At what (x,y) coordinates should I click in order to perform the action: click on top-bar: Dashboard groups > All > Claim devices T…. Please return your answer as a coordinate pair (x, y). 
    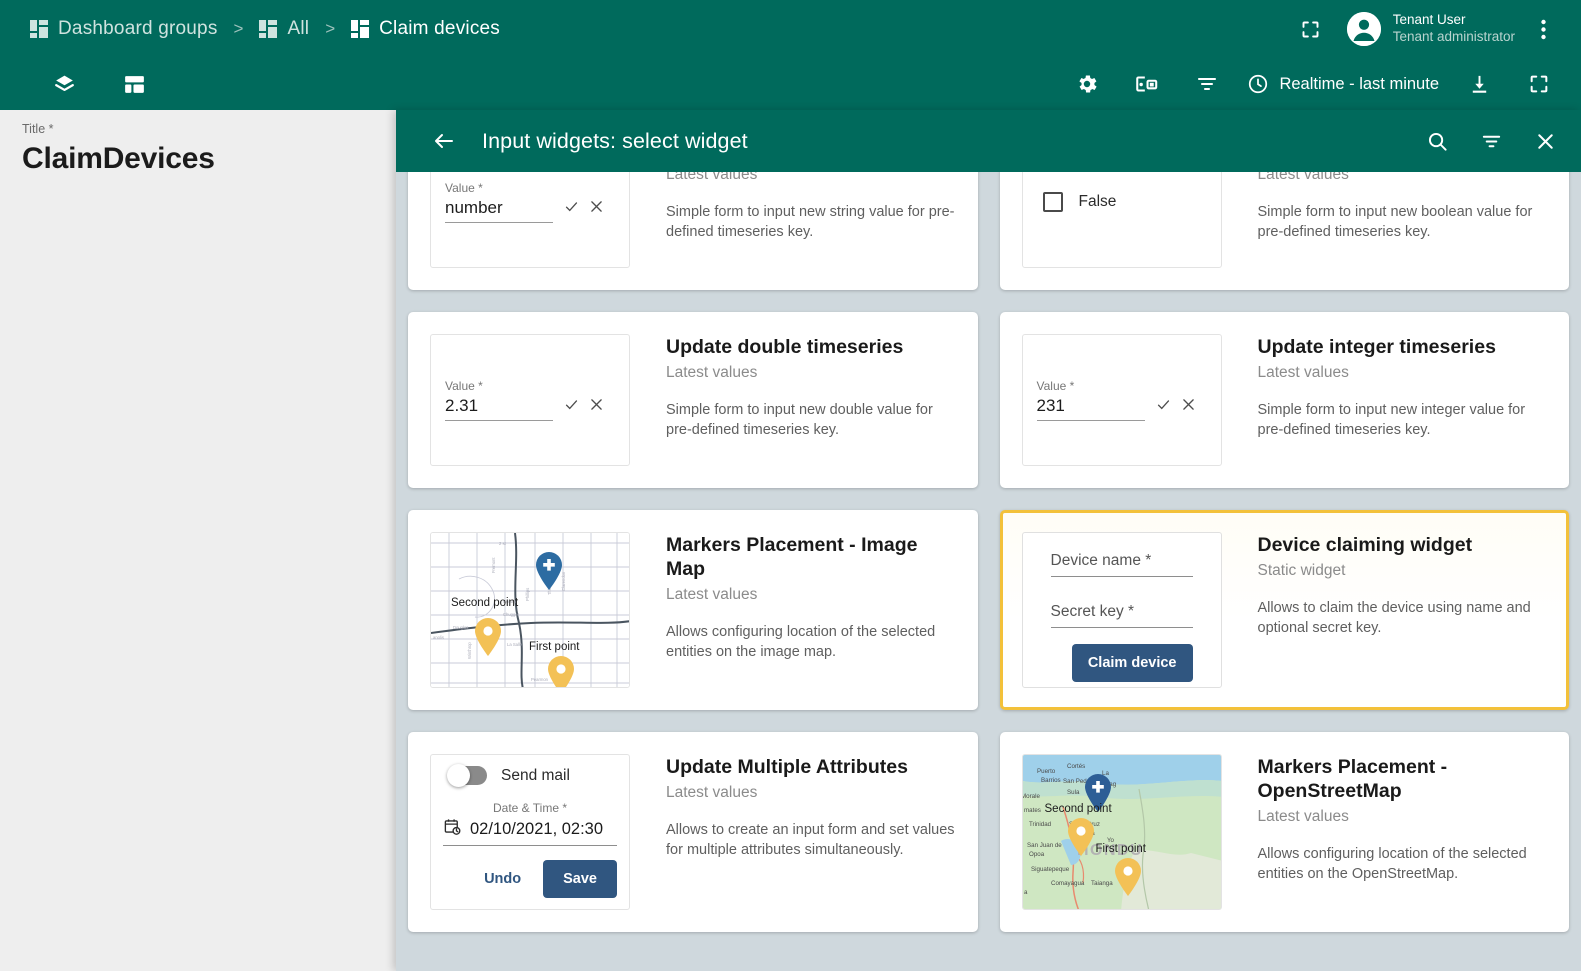
    Looking at the image, I should click on (790, 29).